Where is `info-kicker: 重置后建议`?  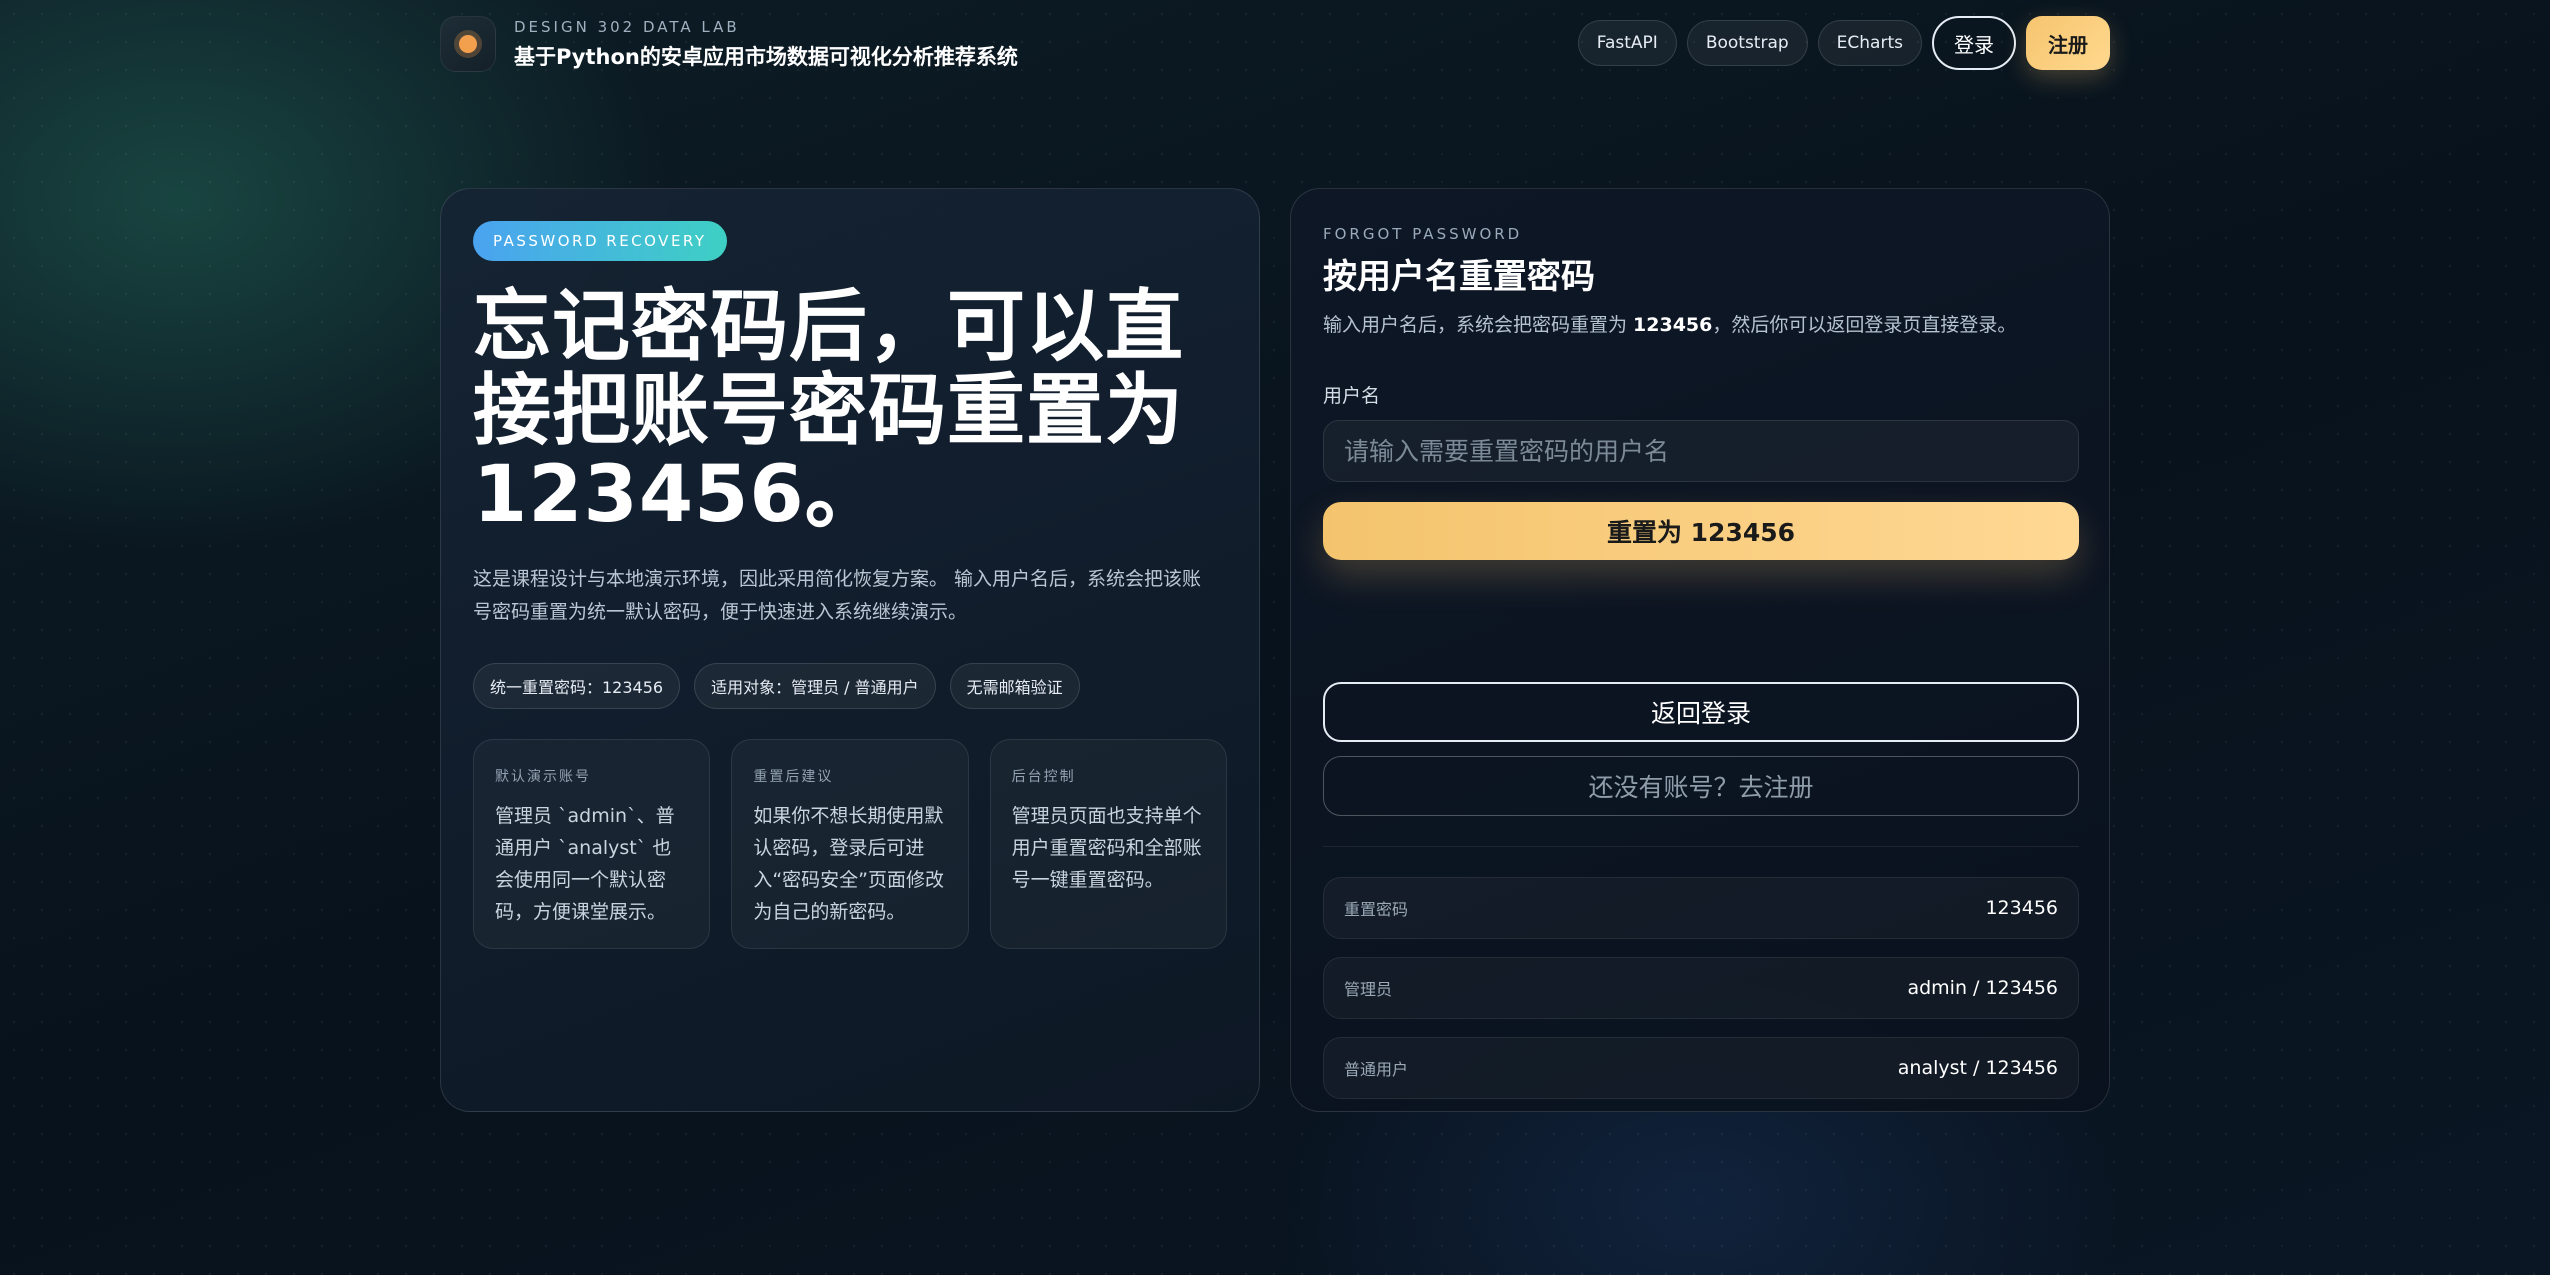
info-kicker: 重置后建议 is located at coordinates (793, 777).